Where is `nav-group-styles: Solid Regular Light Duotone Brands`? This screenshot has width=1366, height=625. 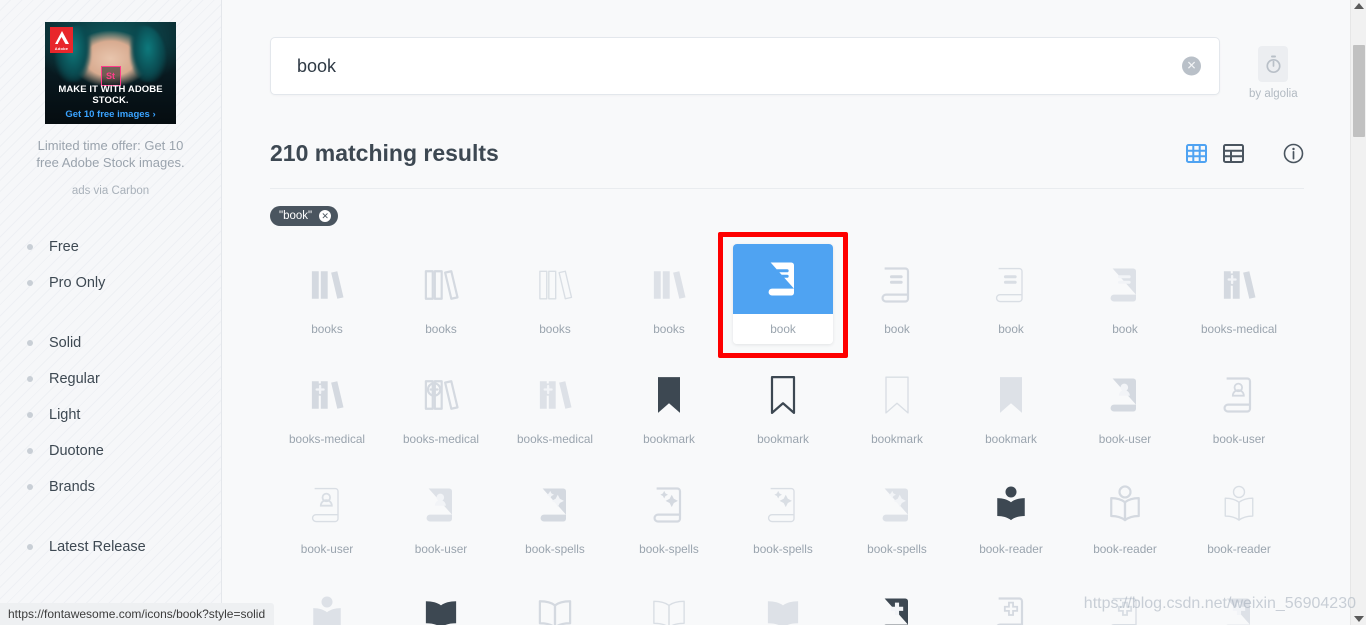 nav-group-styles: Solid Regular Light Duotone Brands is located at coordinates (124, 415).